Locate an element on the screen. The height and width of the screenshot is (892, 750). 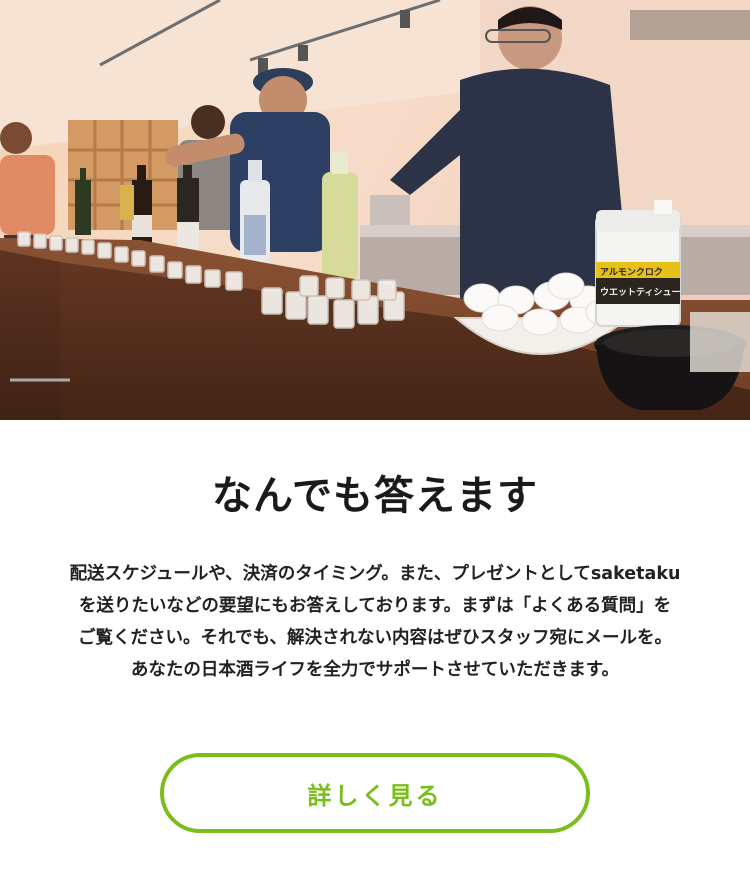
section-title: なんでも答えます is located at coordinates (375, 496).